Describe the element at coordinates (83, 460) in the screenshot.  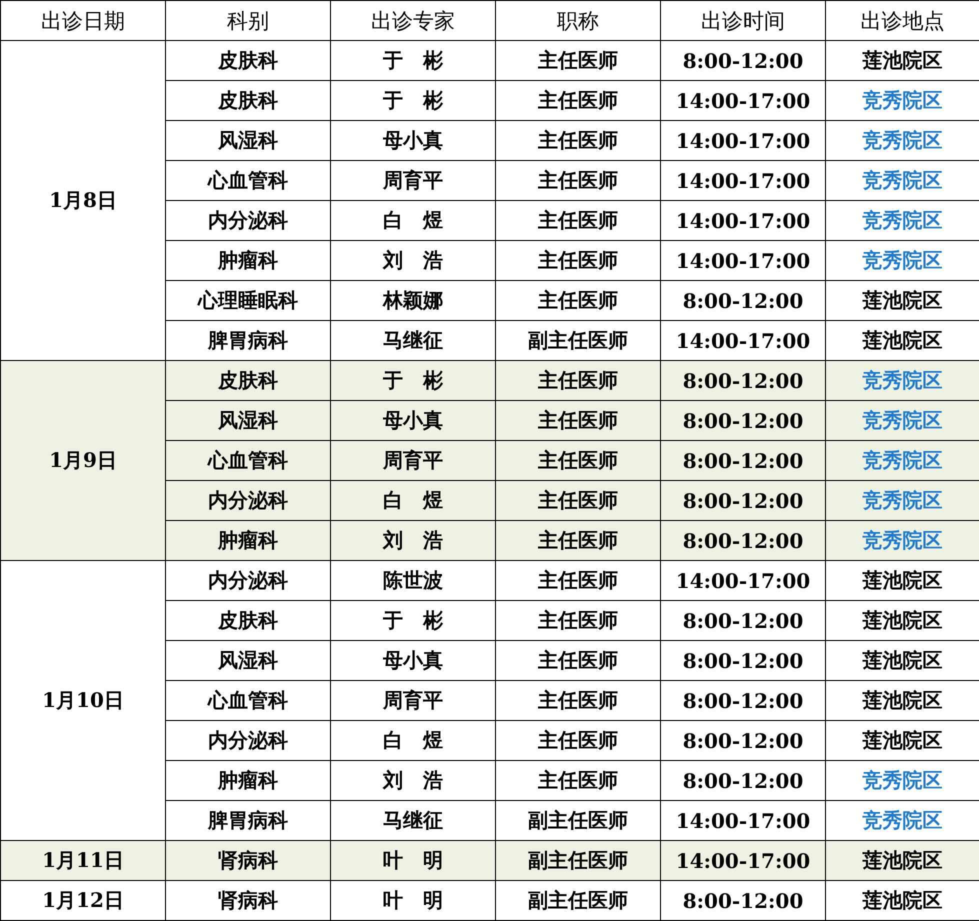
I see `date-cell: 1月9日` at that location.